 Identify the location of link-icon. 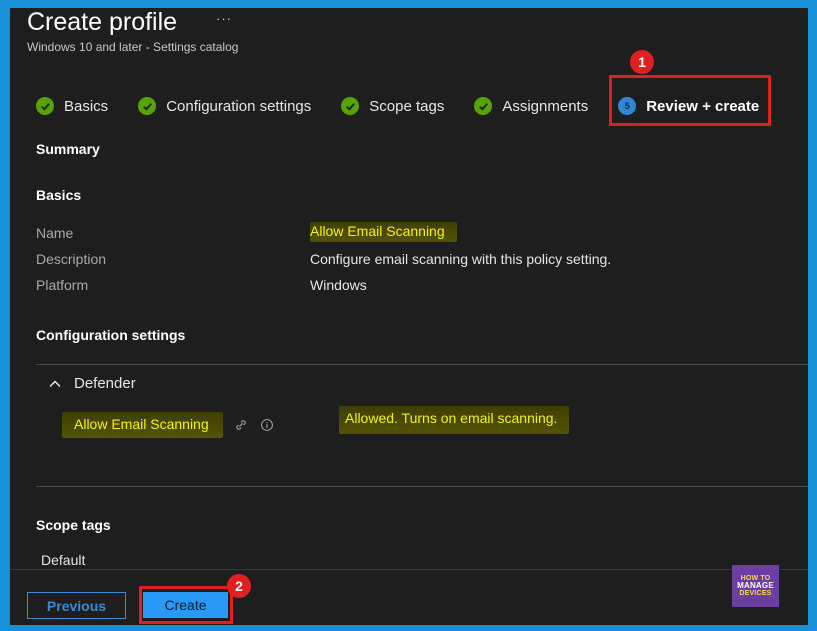
(241, 425).